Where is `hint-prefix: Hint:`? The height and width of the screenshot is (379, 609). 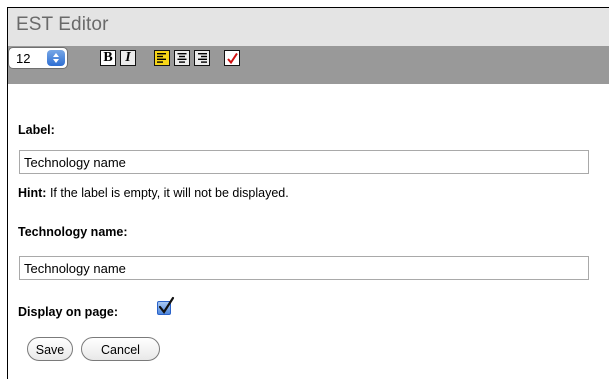 hint-prefix: Hint: is located at coordinates (32, 193).